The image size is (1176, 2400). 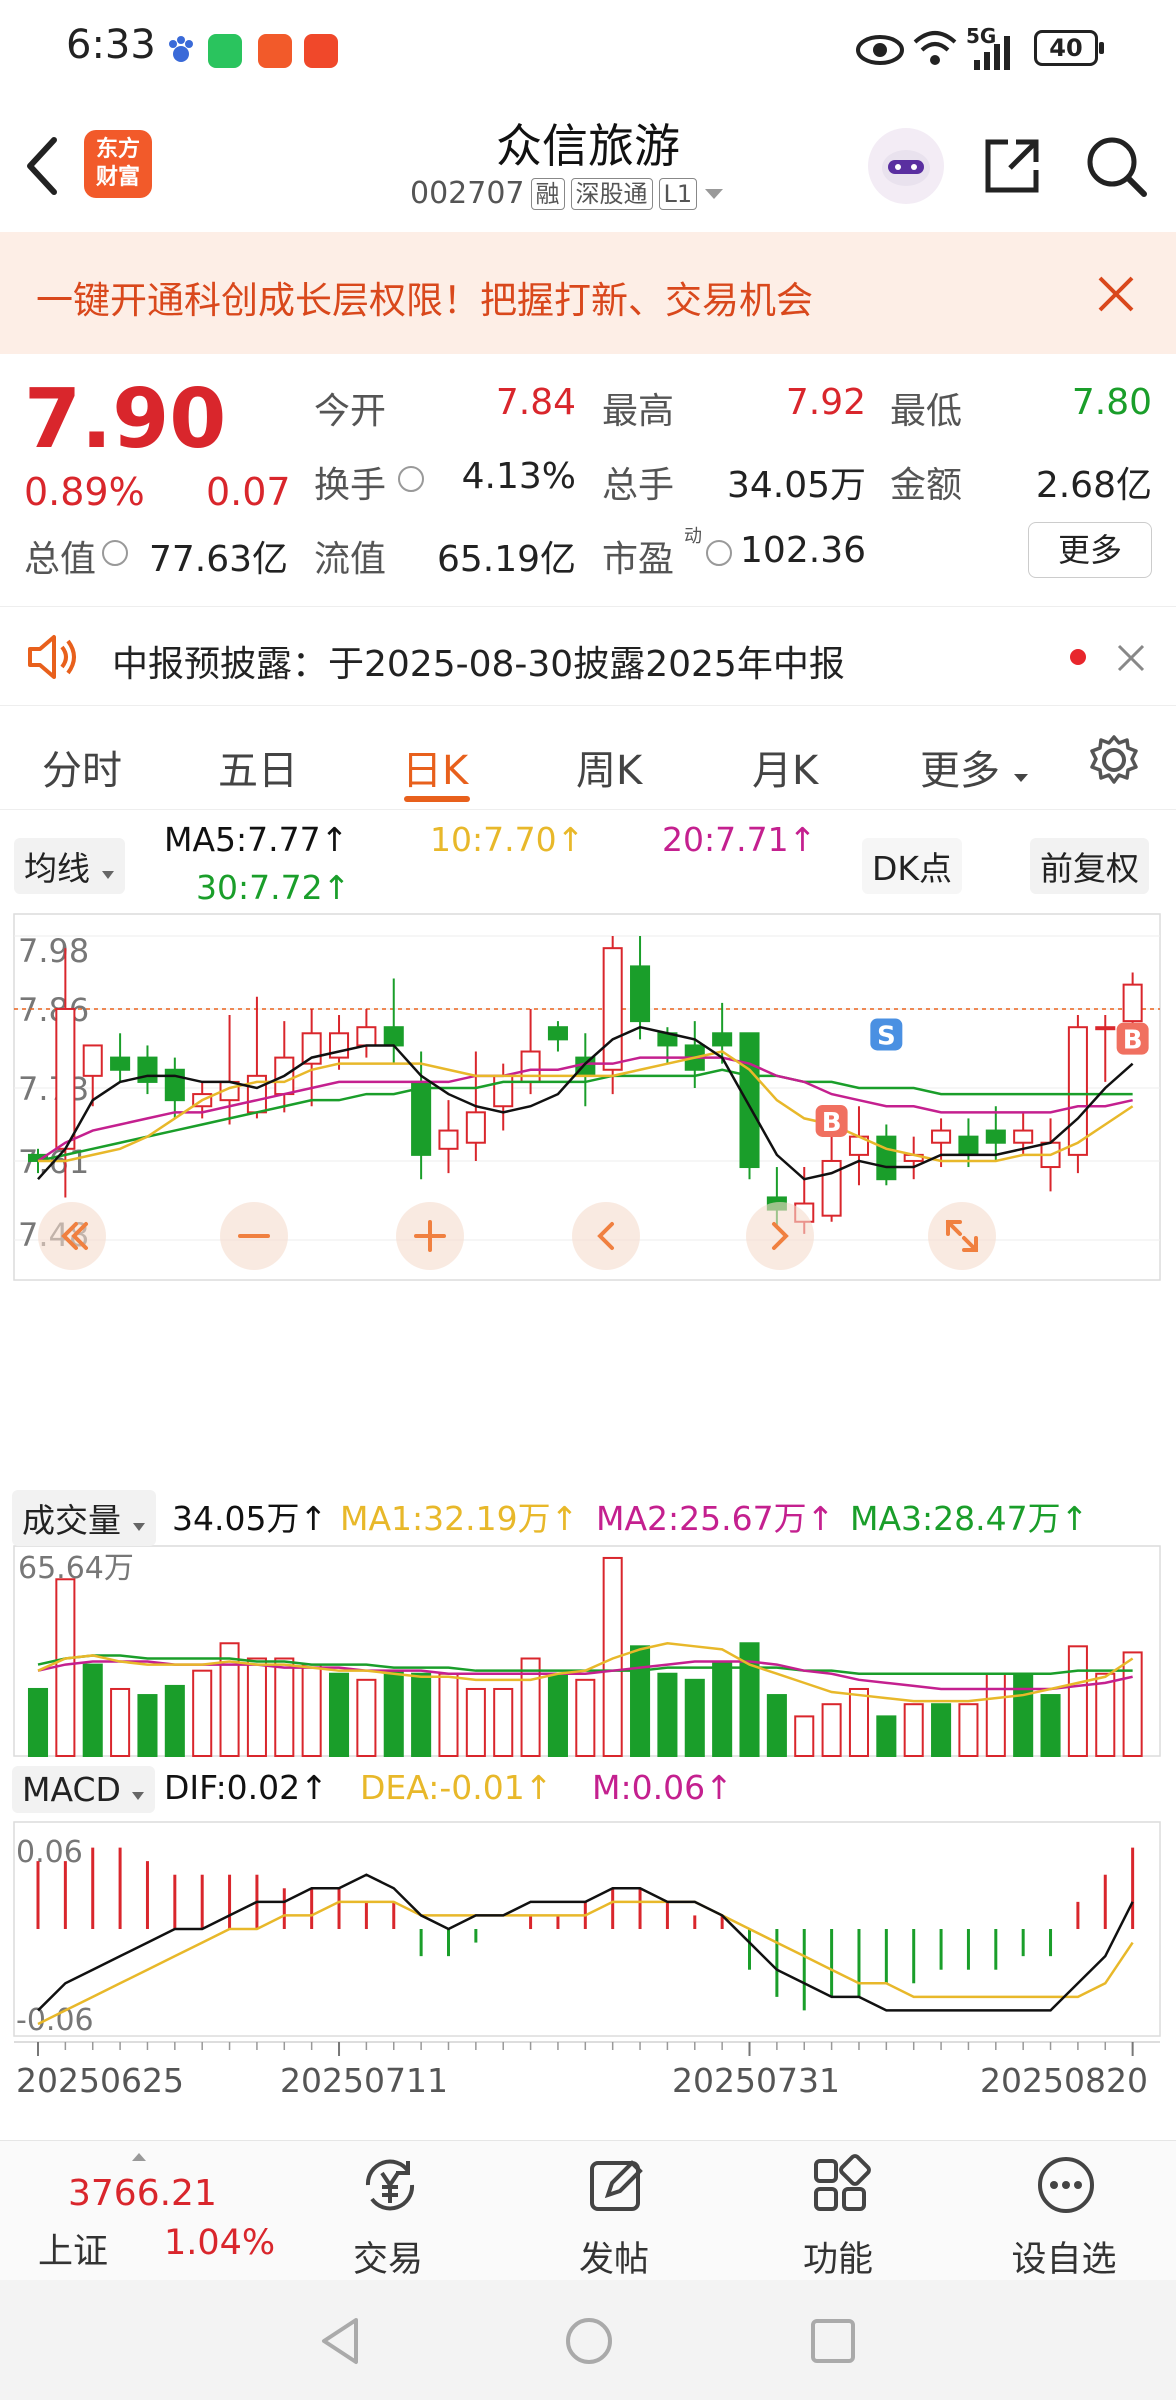 What do you see at coordinates (912, 866) in the screenshot?
I see `dk-point-button: DK点` at bounding box center [912, 866].